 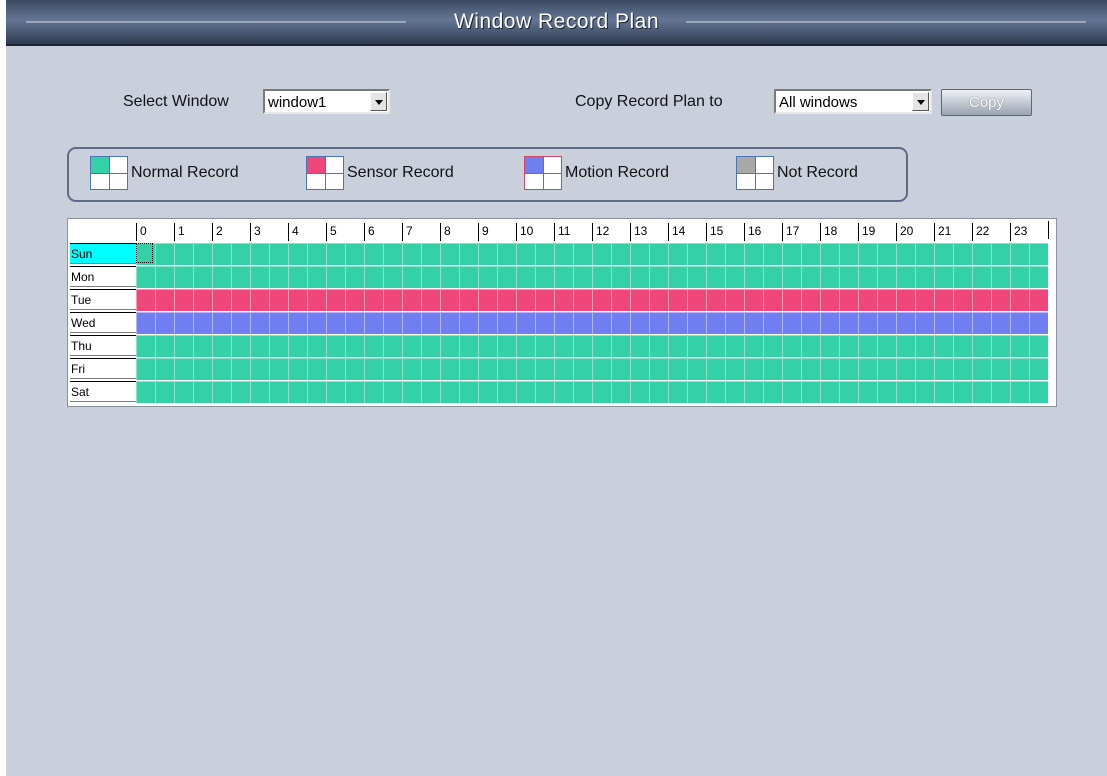 I want to click on hour-header-cell: 22, so click(x=991, y=231).